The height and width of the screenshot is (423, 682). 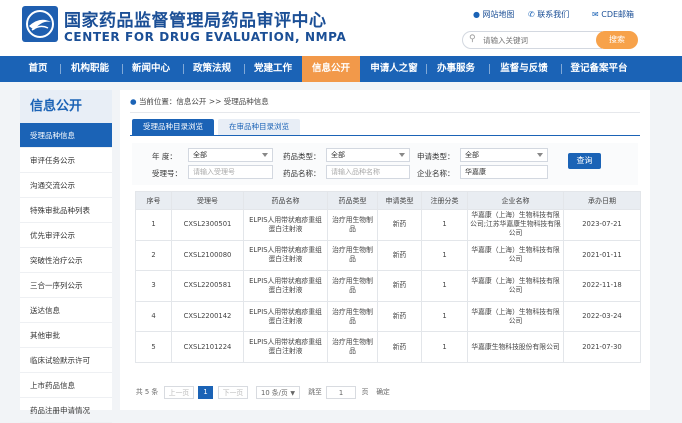 I want to click on cde-logo, so click(x=40, y=24).